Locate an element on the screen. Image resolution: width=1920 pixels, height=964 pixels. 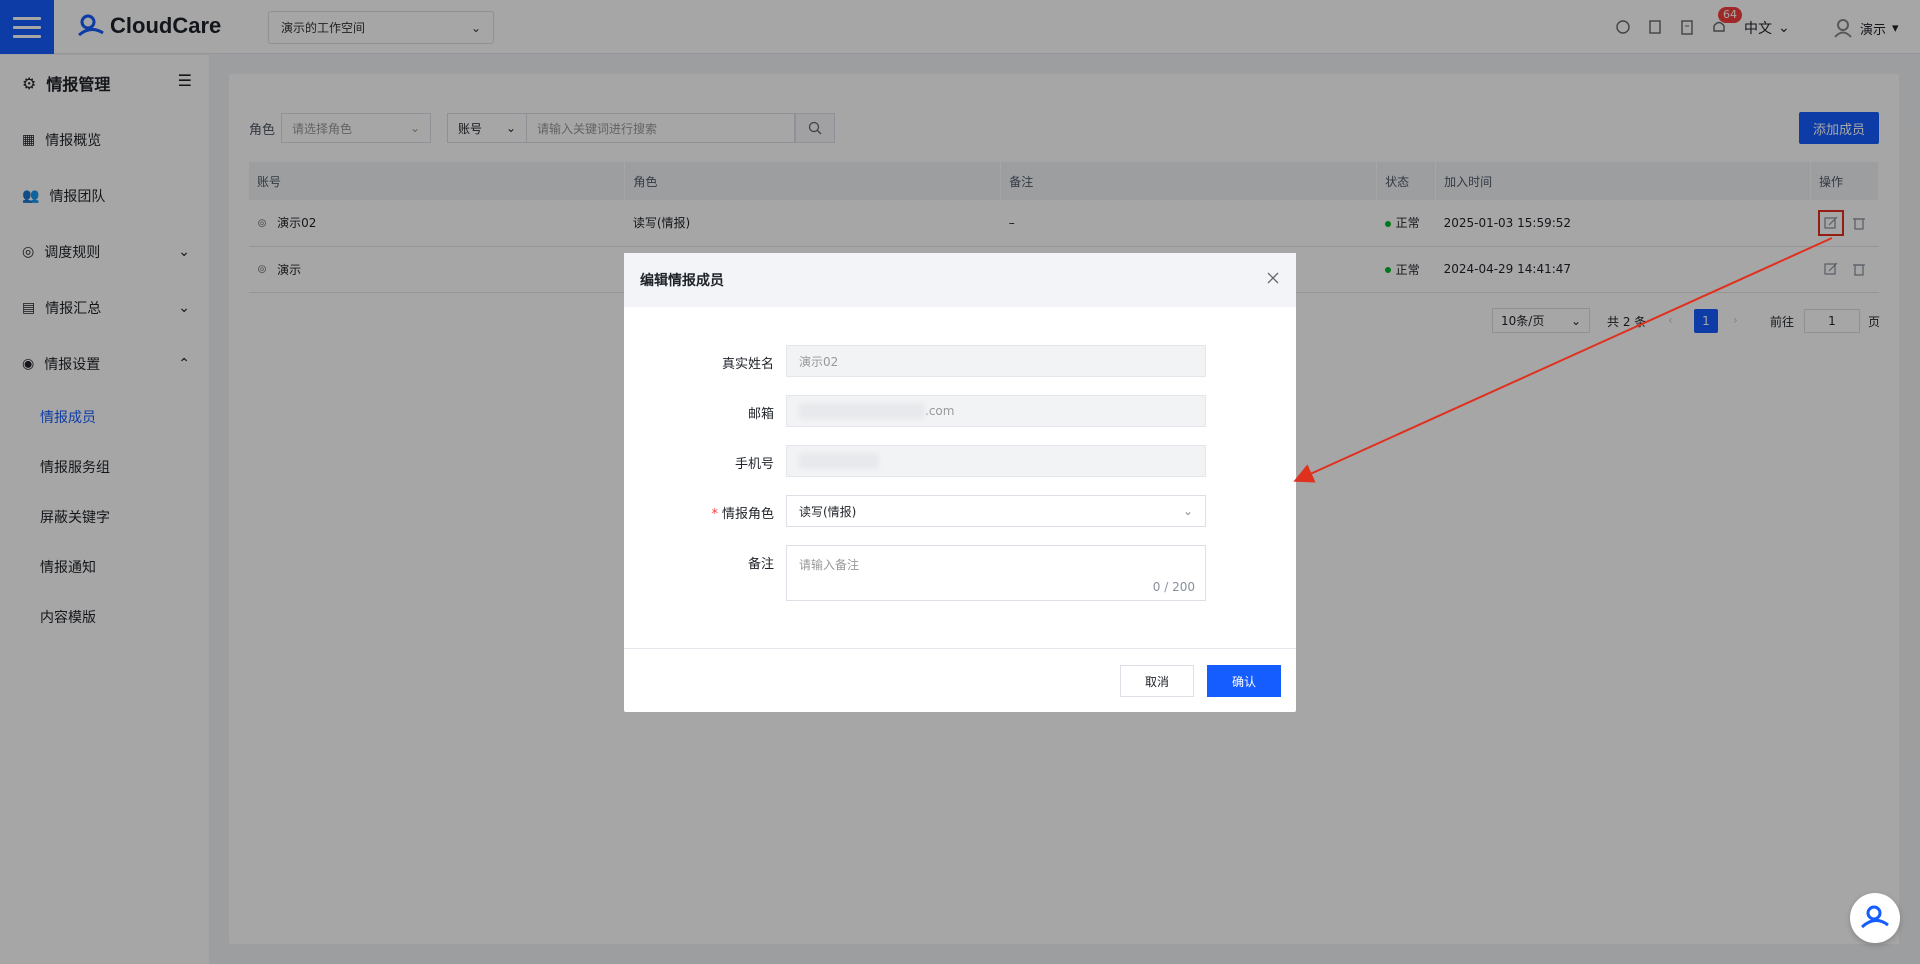
close-icon is located at coordinates (1273, 278).